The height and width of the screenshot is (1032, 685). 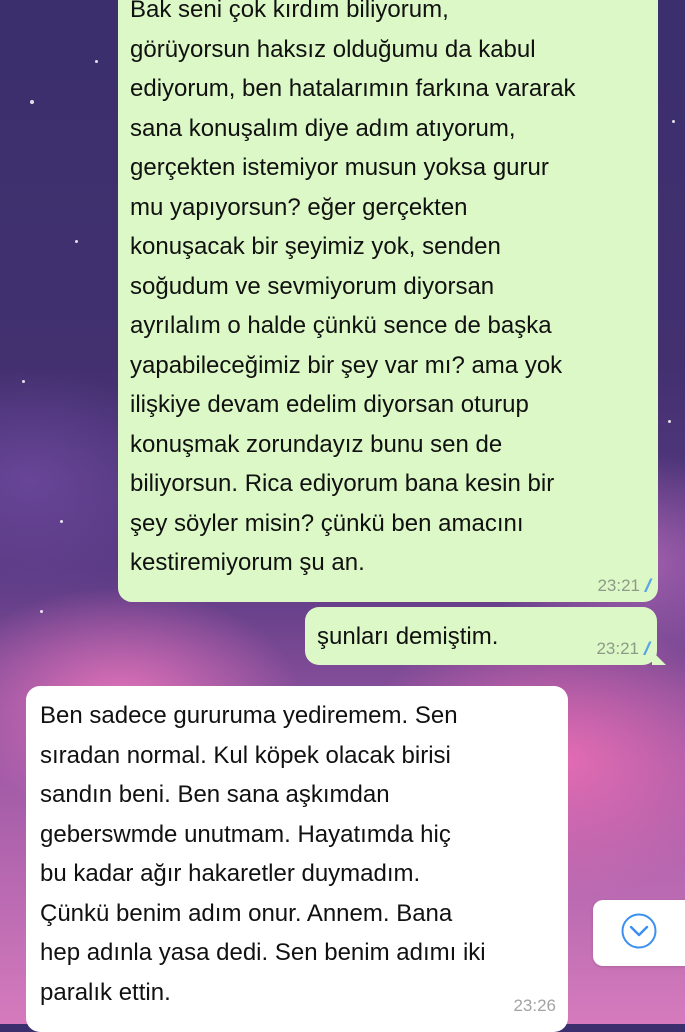 I want to click on message-meta: 23:26, so click(x=534, y=1006).